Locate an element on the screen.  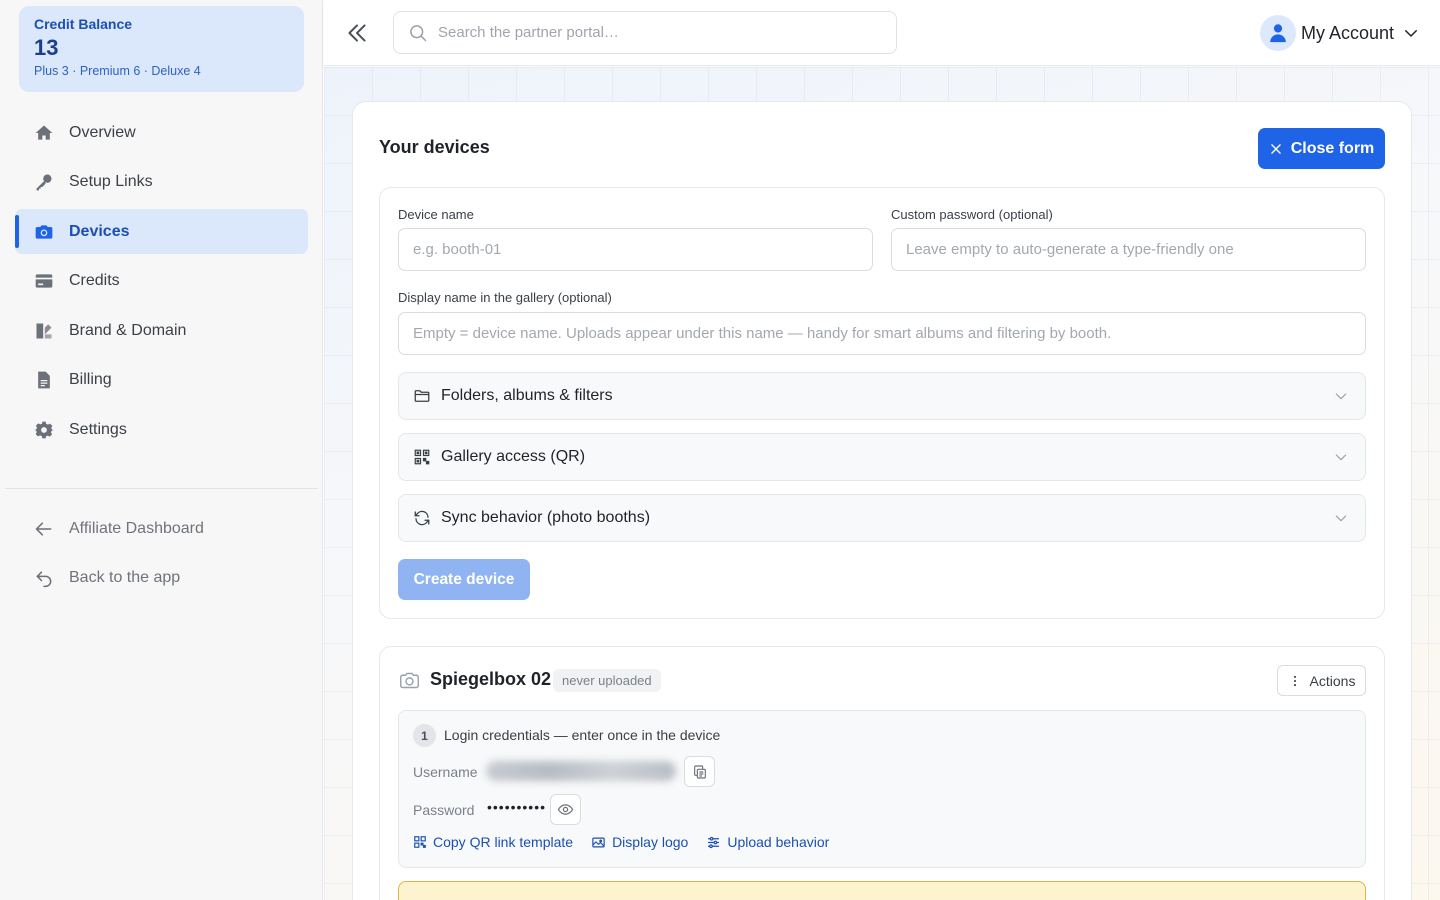
section-gallery-access-qr: Gallery access (QR) is located at coordinates (882, 457).